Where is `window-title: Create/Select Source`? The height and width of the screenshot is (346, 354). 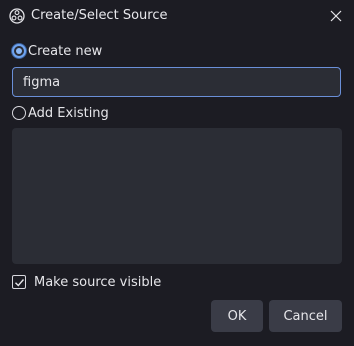
window-title: Create/Select Source is located at coordinates (99, 15).